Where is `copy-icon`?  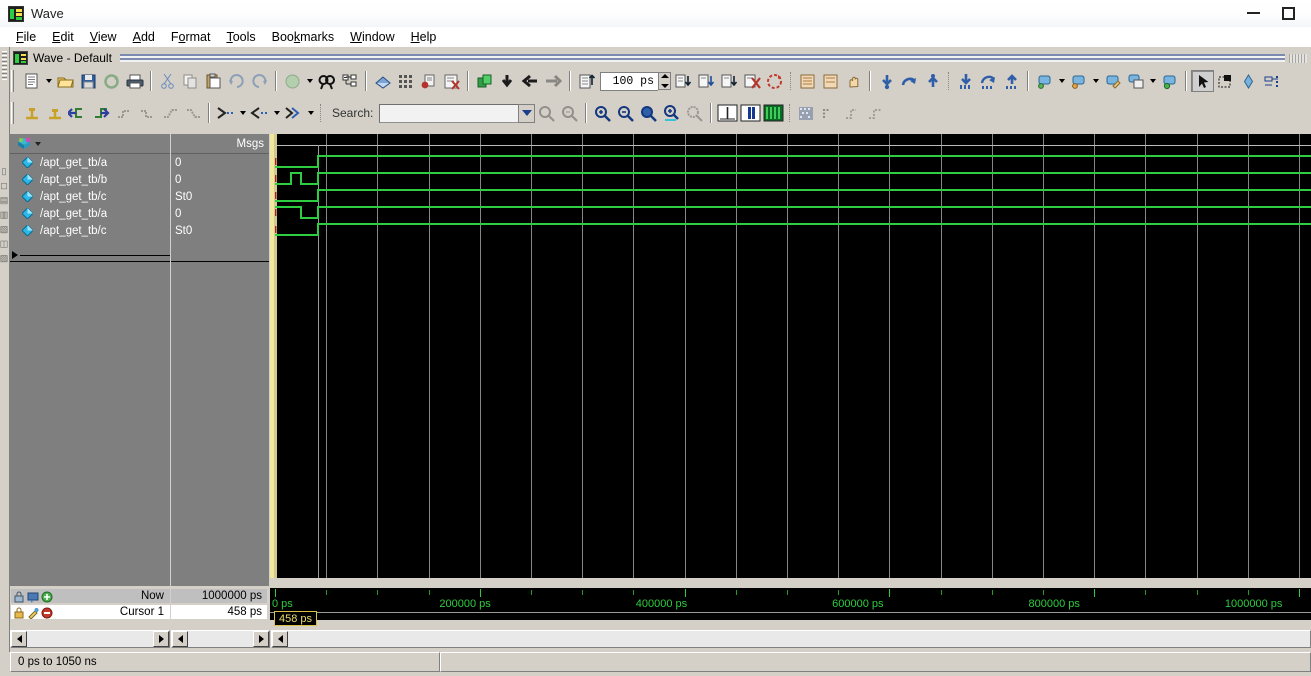
copy-icon is located at coordinates (190, 81).